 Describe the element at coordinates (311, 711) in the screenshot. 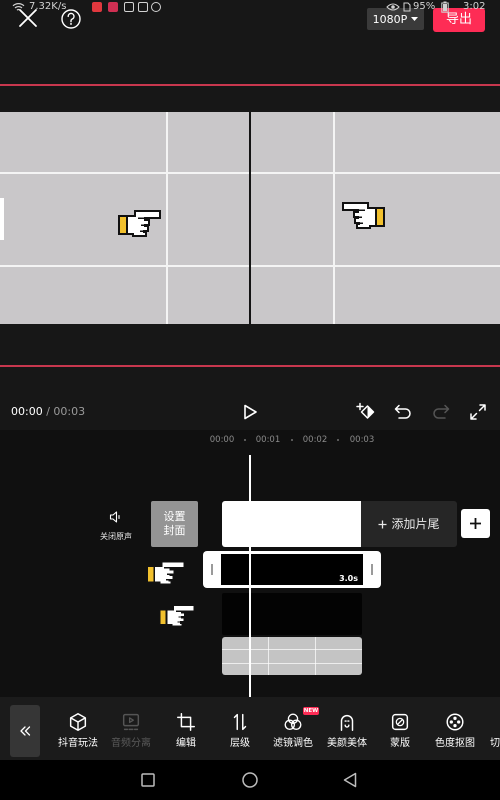

I see `new-badge: NEW` at that location.